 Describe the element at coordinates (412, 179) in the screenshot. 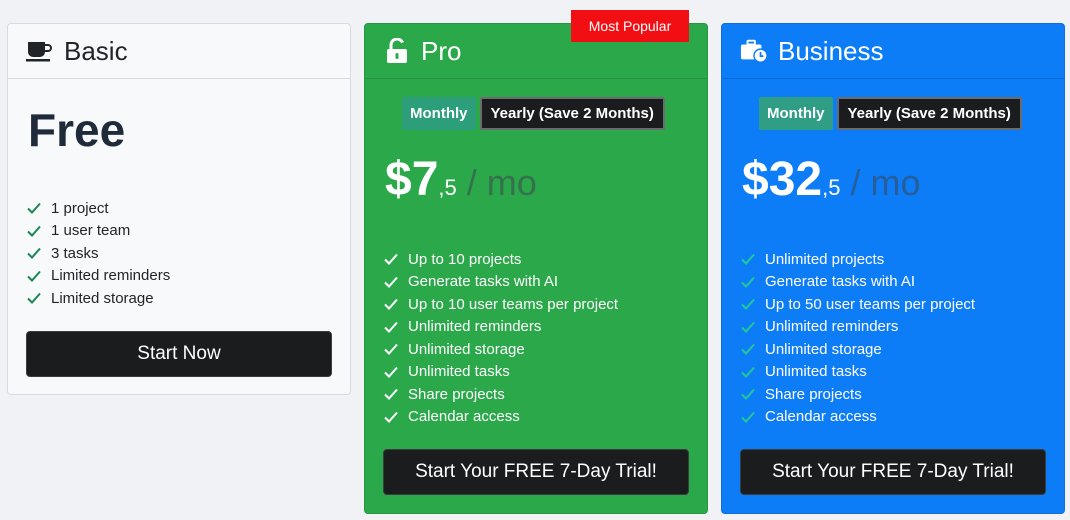

I see `pro-price-amount: $7` at that location.